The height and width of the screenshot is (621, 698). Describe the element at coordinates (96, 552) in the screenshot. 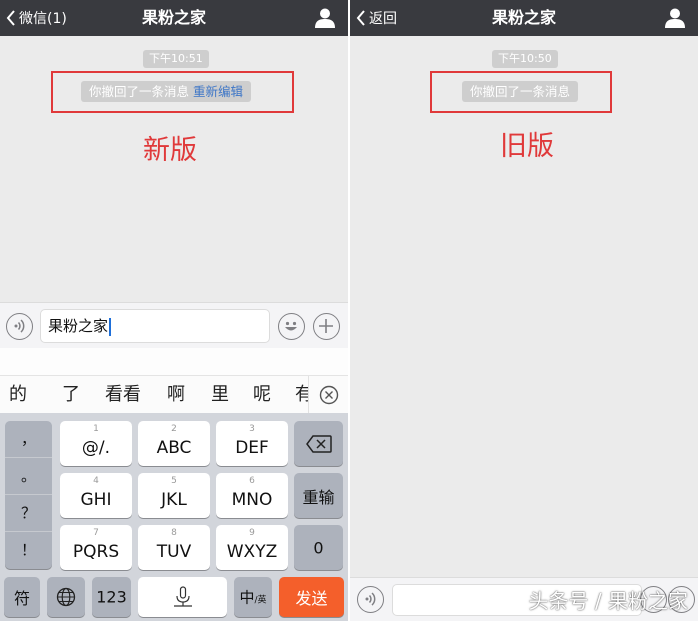

I see `key-letters: PQRS` at that location.